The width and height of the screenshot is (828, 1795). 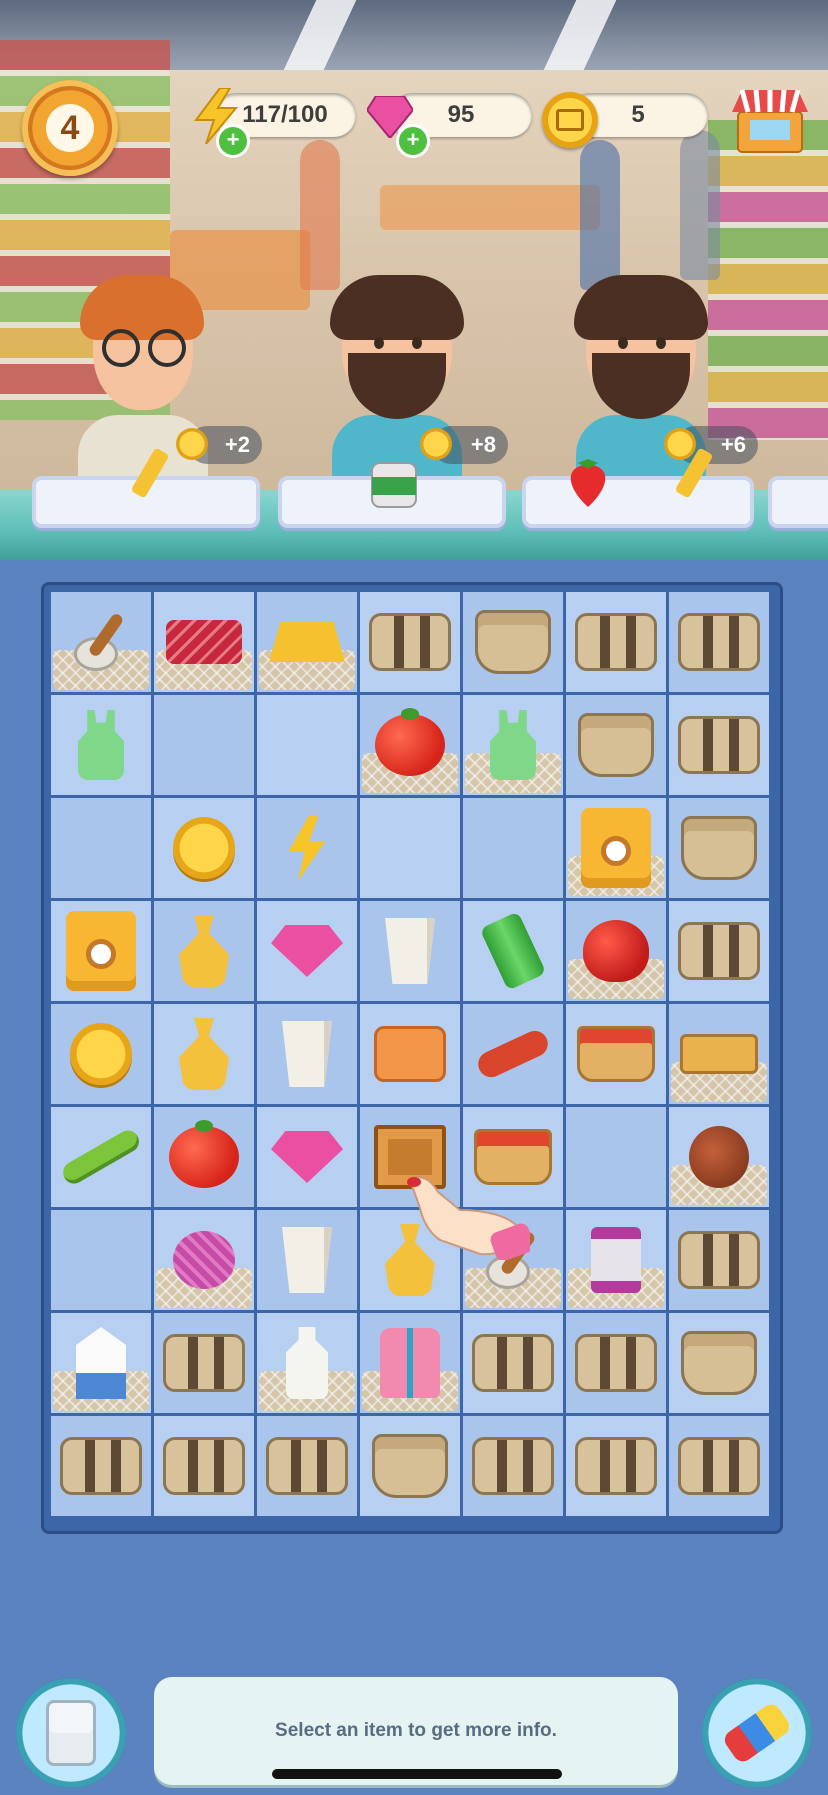 I want to click on level-number: 4, so click(x=70, y=128).